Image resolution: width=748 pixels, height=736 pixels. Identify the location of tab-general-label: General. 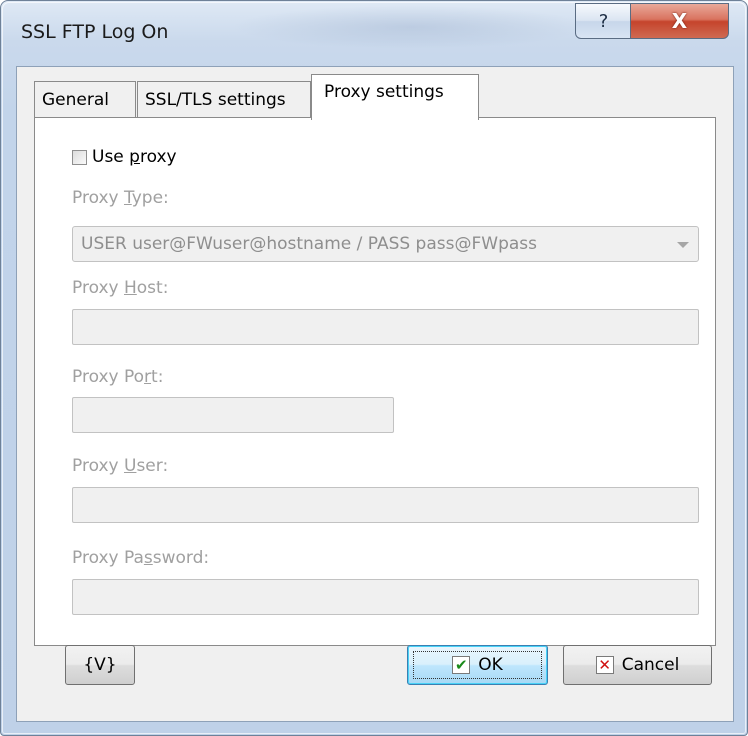
(75, 100).